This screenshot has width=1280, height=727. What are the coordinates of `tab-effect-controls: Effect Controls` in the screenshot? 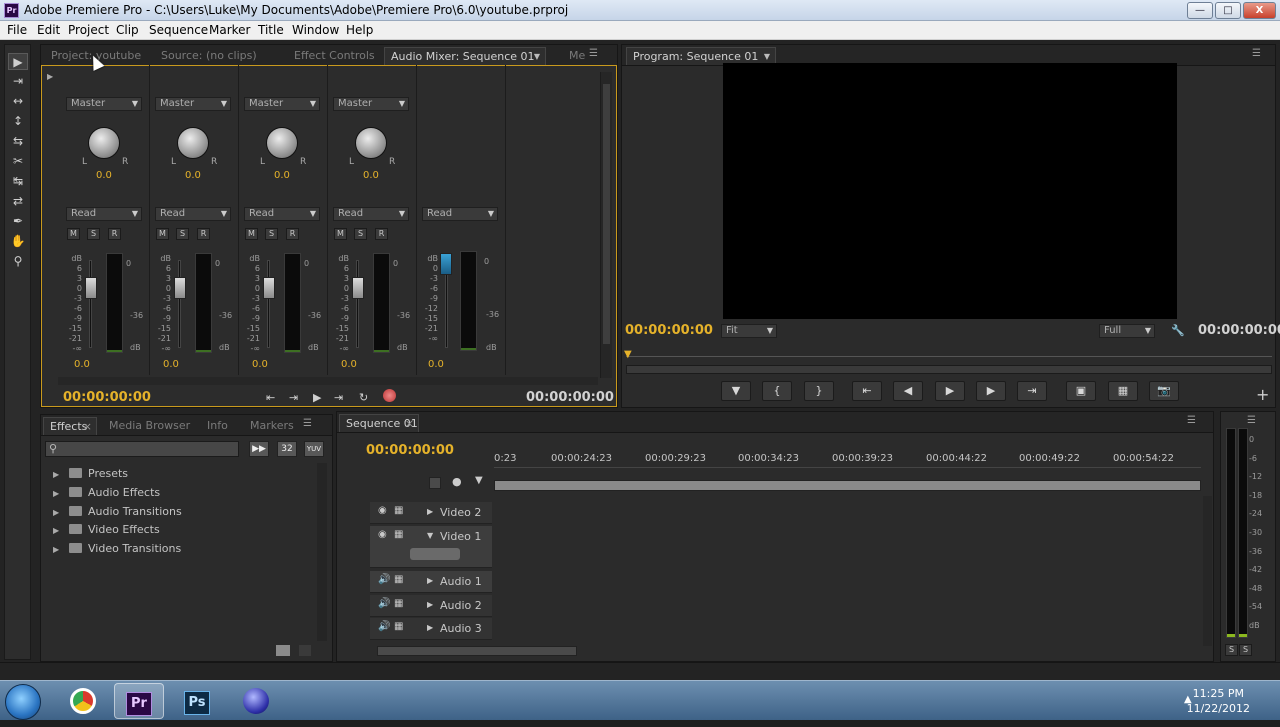 It's located at (334, 56).